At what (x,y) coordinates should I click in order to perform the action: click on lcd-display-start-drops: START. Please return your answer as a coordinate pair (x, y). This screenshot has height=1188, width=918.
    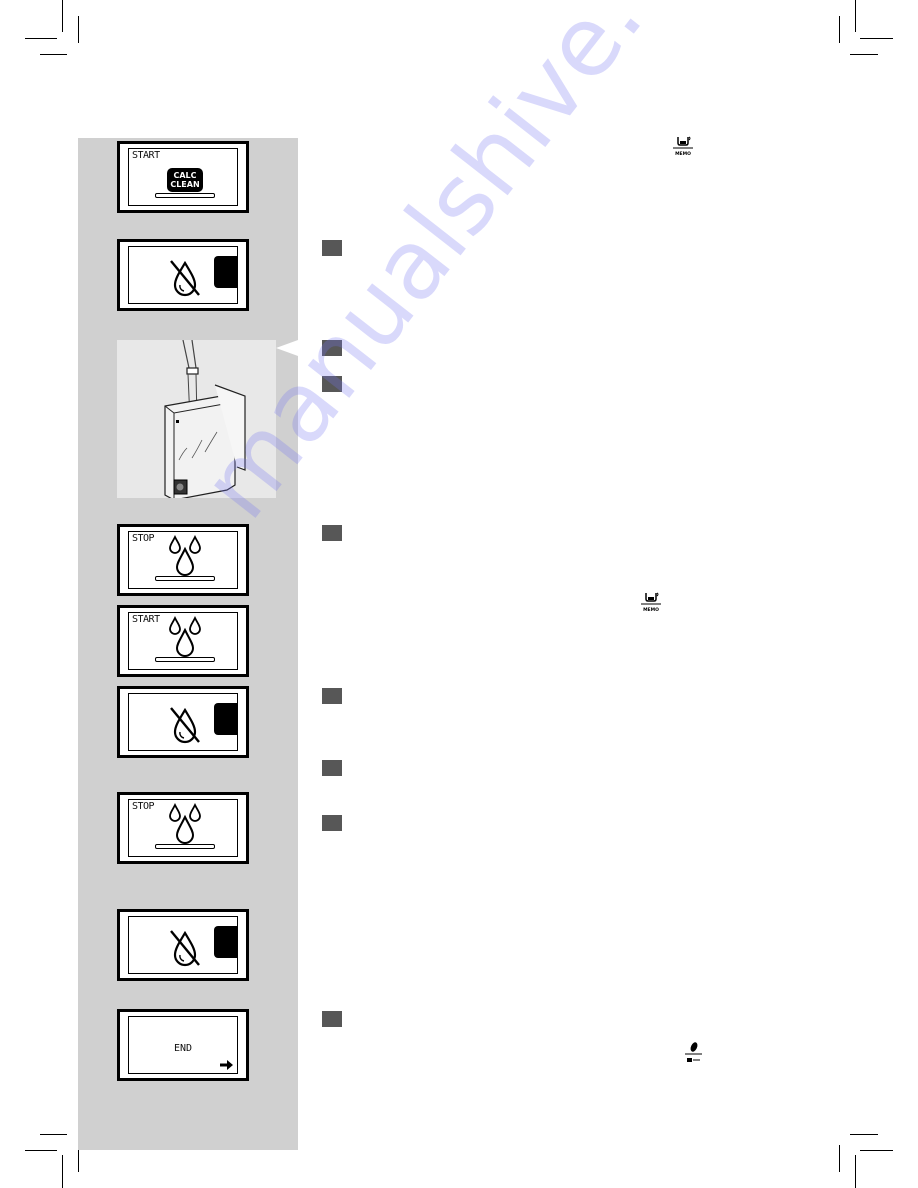
    Looking at the image, I should click on (183, 641).